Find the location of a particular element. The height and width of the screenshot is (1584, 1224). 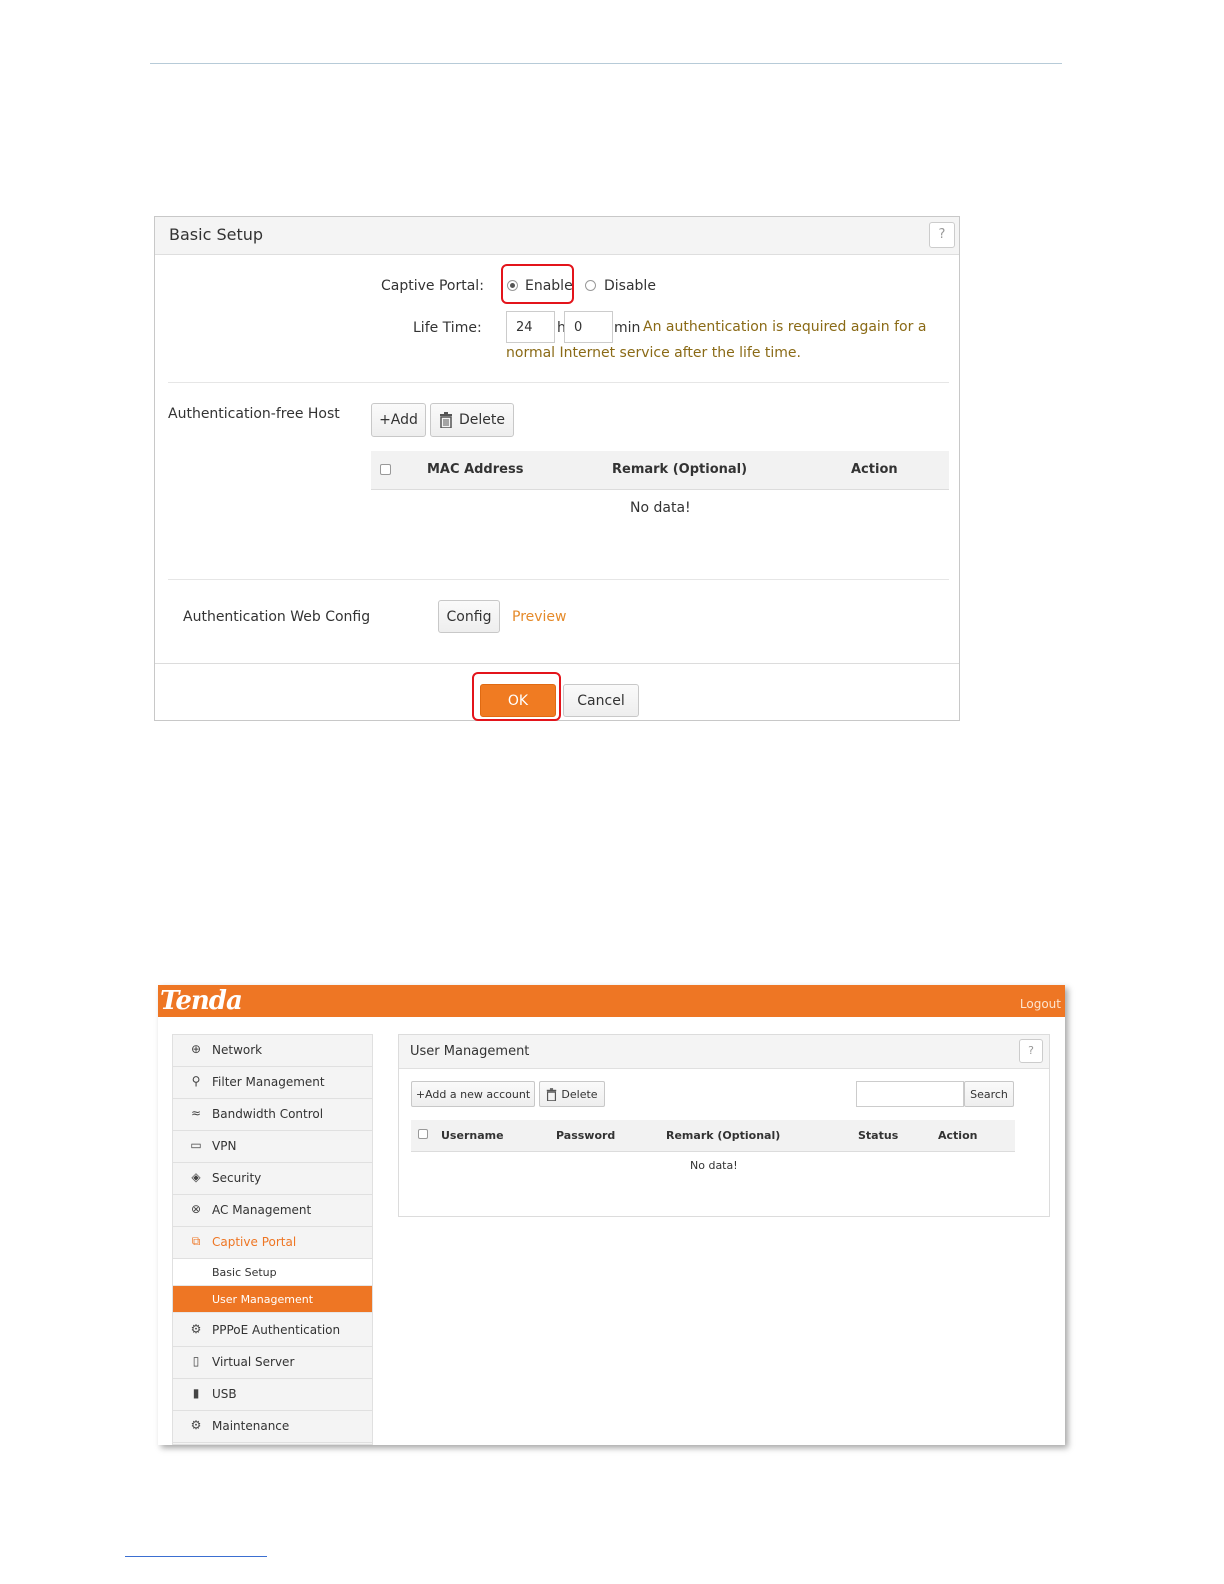

life-time-label: Life Time: is located at coordinates (447, 328).